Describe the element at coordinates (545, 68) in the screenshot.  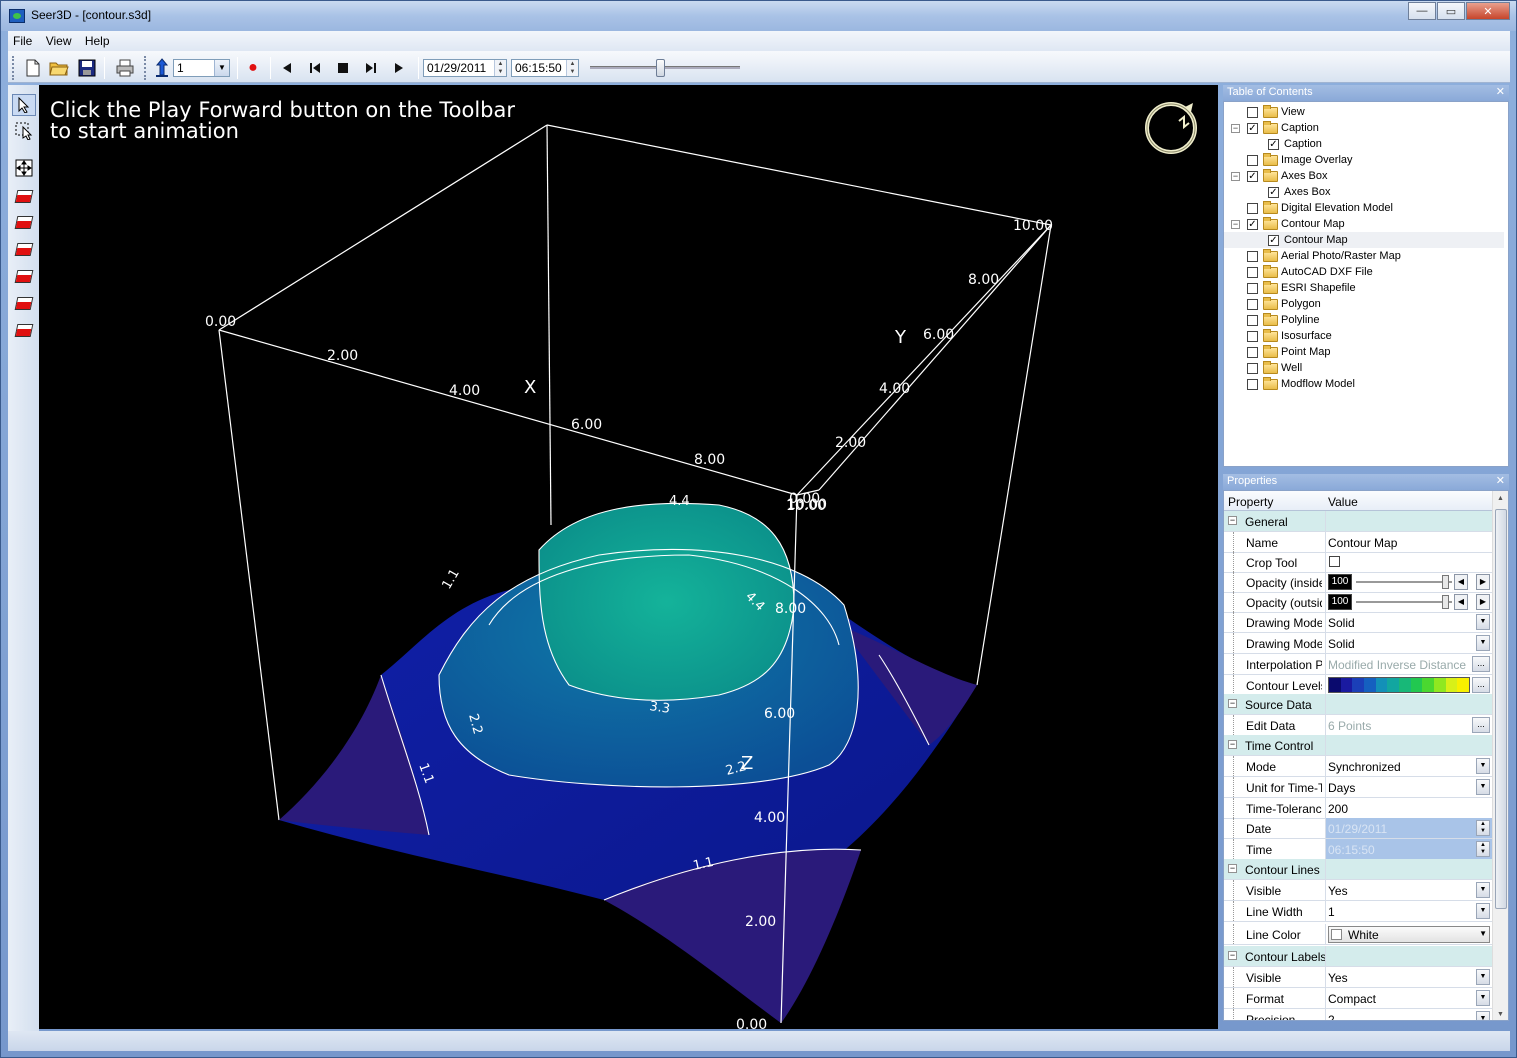
I see `time-field: 06:15:50 ▲ ▼` at that location.